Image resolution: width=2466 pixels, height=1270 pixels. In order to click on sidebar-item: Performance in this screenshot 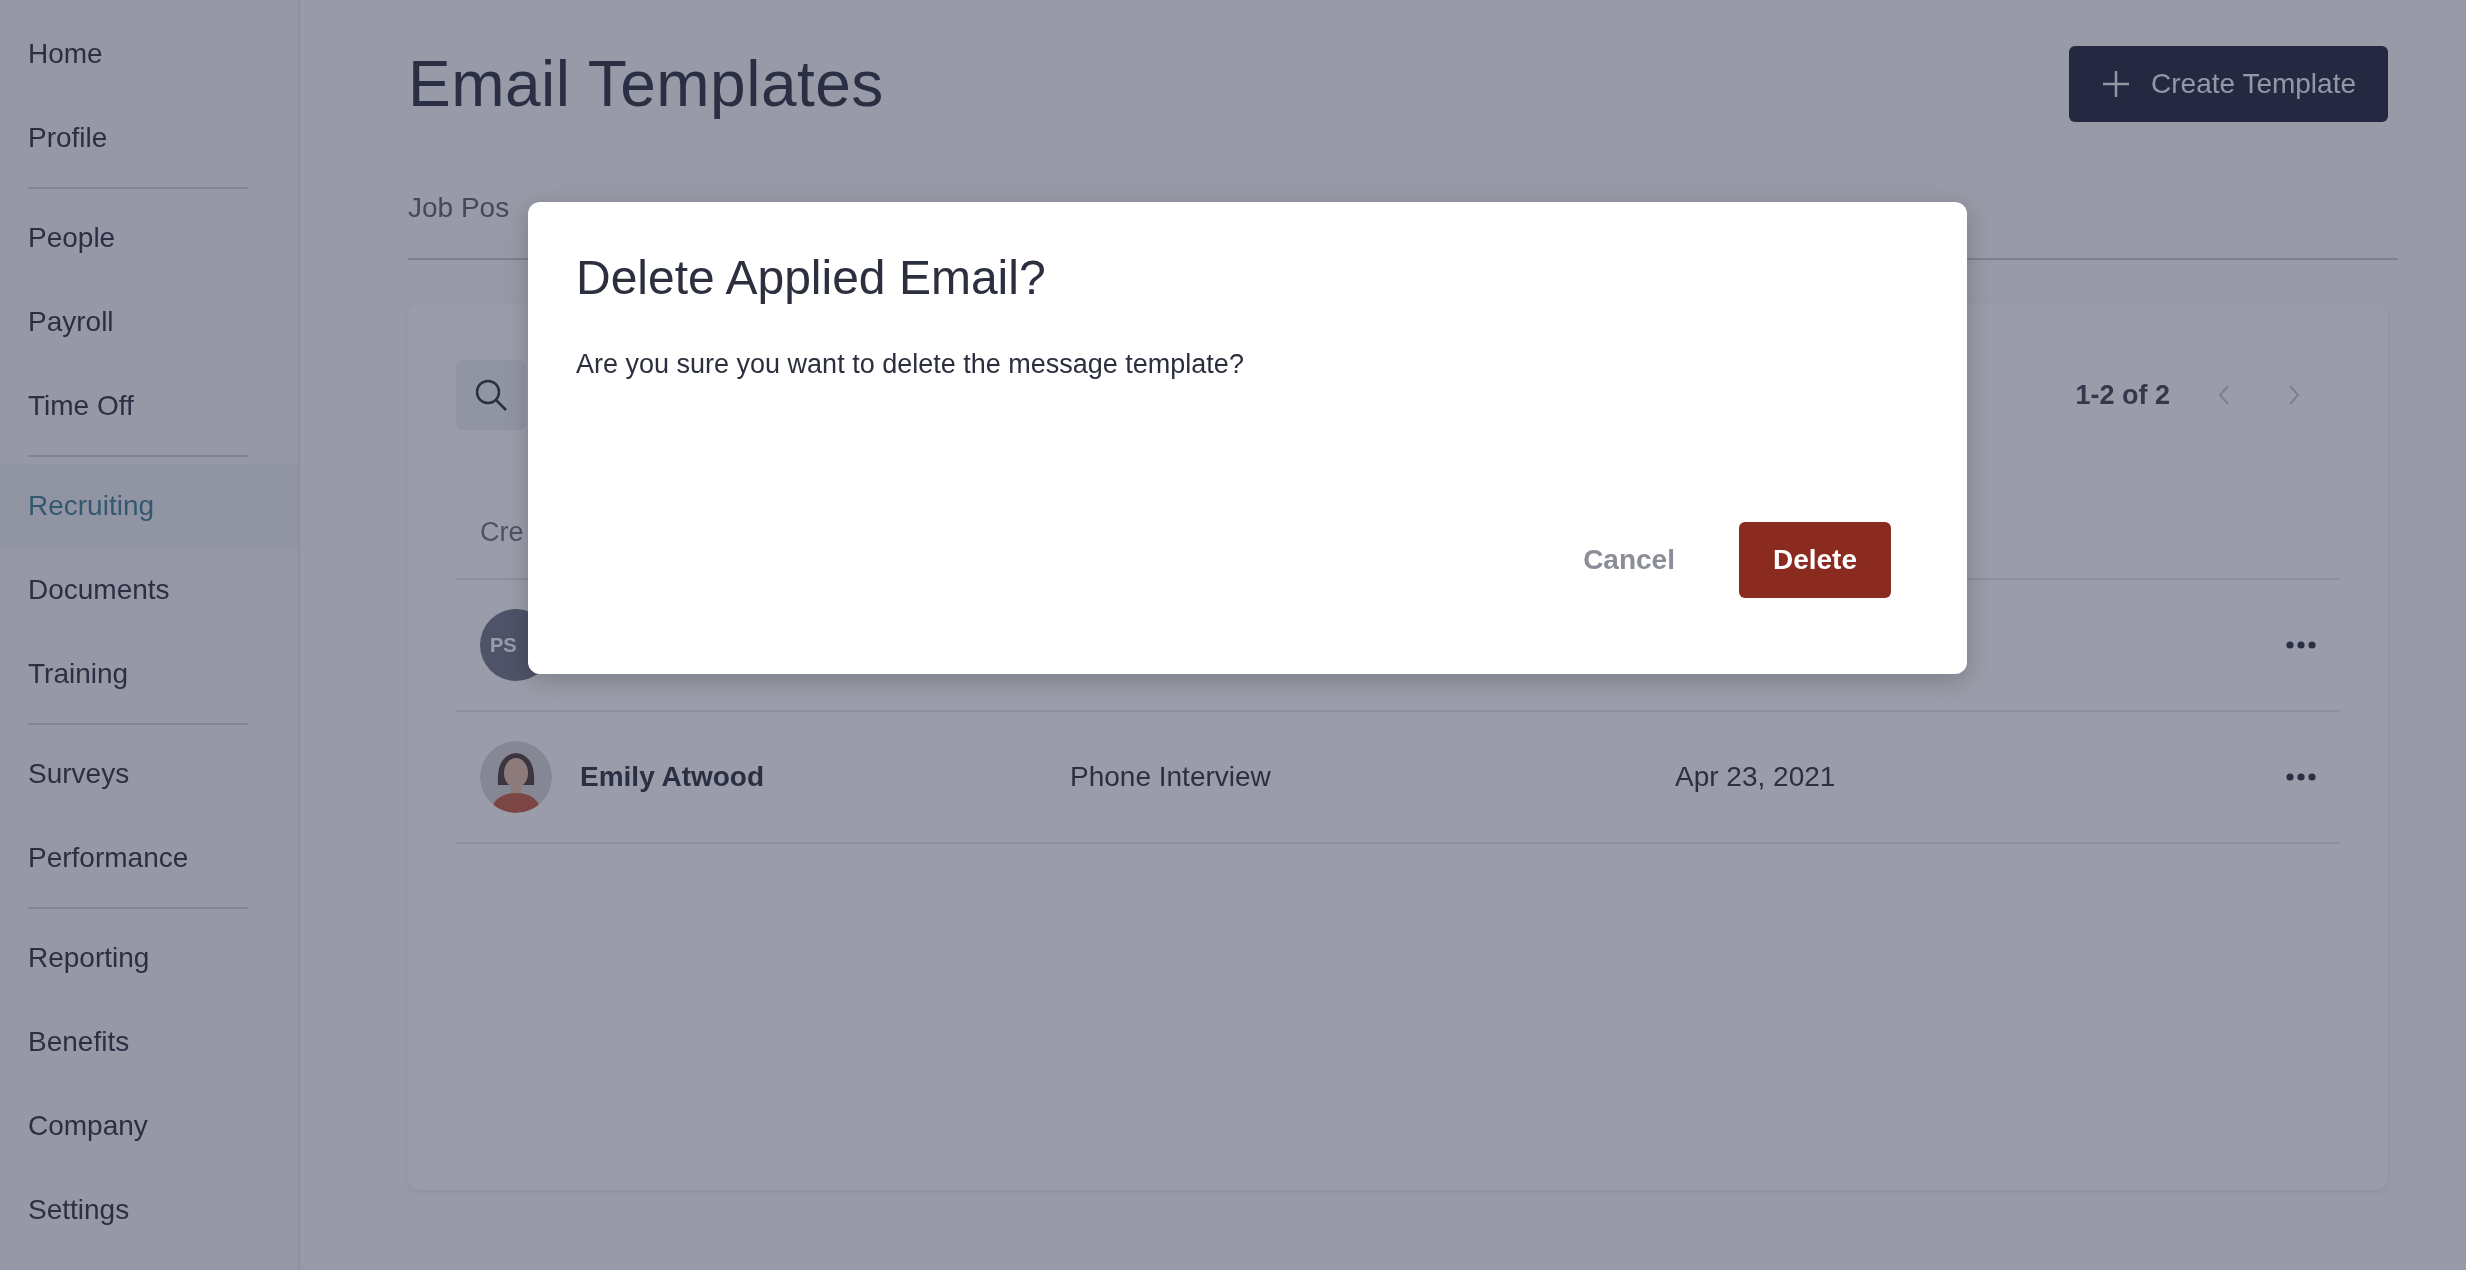, I will do `click(149, 858)`.